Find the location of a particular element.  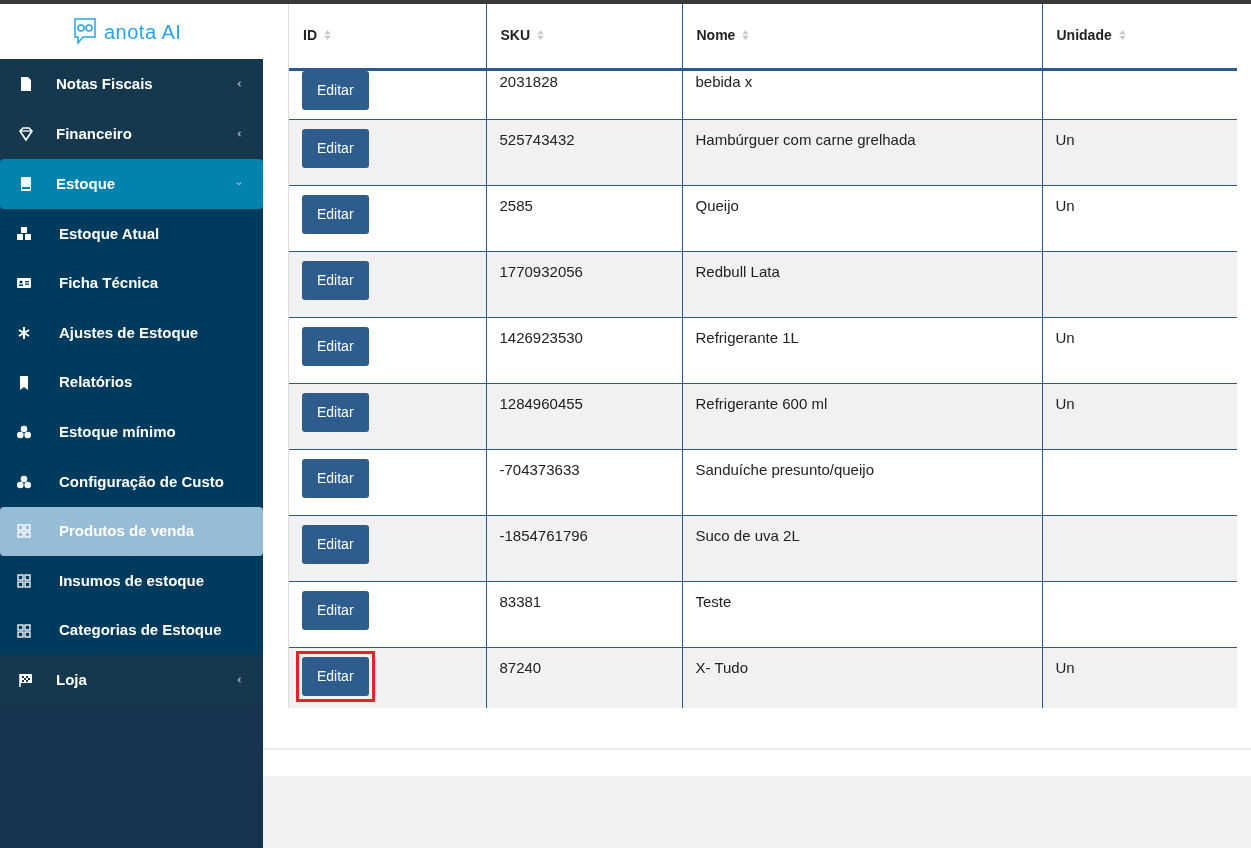

document-icon is located at coordinates (26, 84).